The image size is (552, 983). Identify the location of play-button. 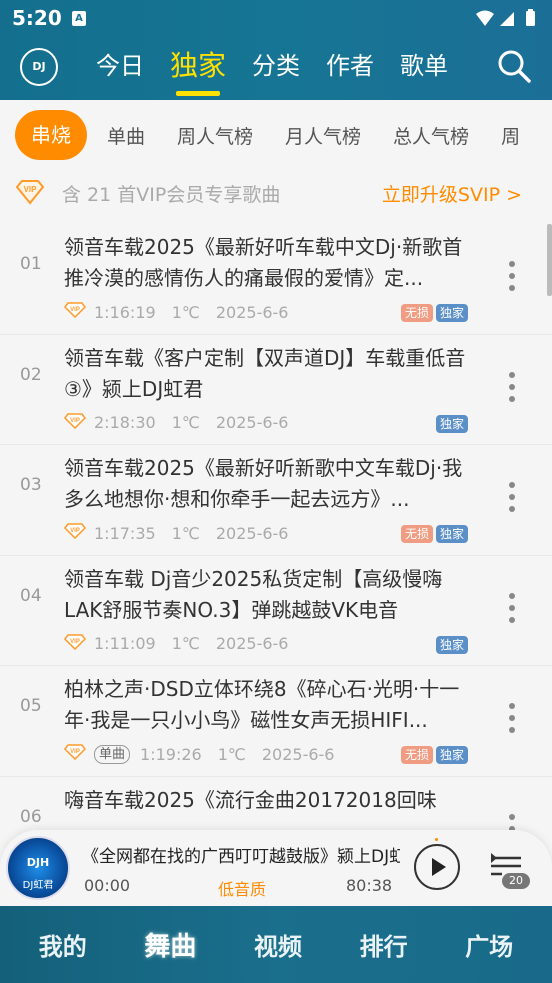
(437, 867).